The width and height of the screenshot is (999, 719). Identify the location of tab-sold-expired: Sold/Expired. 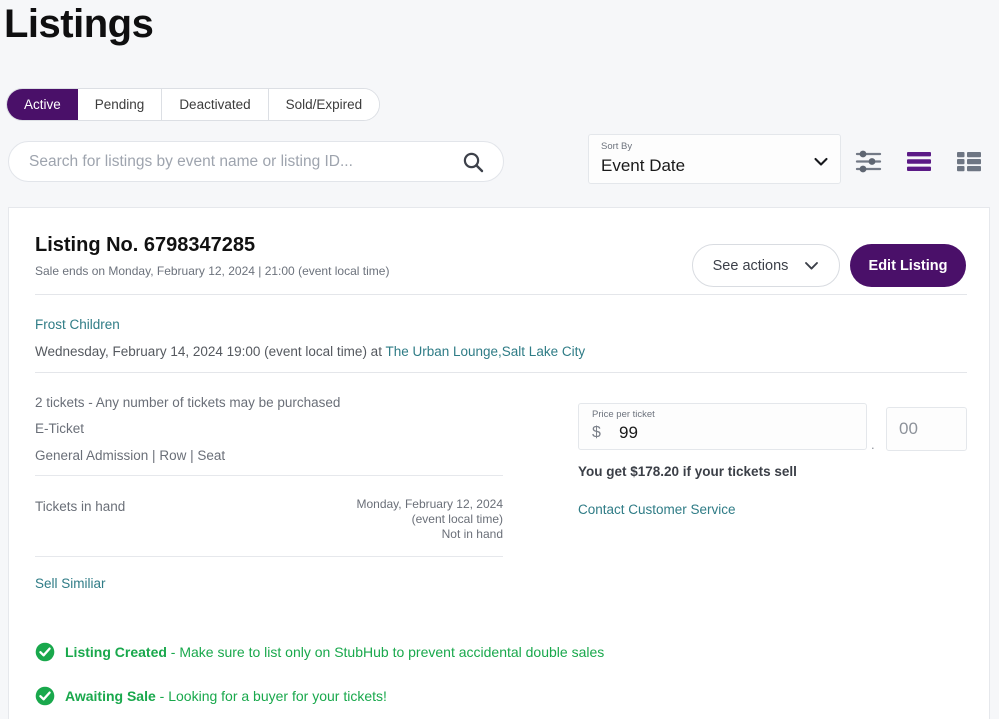
(324, 104).